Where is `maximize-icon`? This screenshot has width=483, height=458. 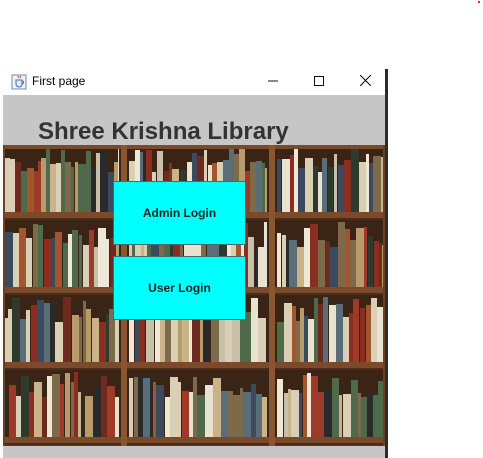 maximize-icon is located at coordinates (319, 82).